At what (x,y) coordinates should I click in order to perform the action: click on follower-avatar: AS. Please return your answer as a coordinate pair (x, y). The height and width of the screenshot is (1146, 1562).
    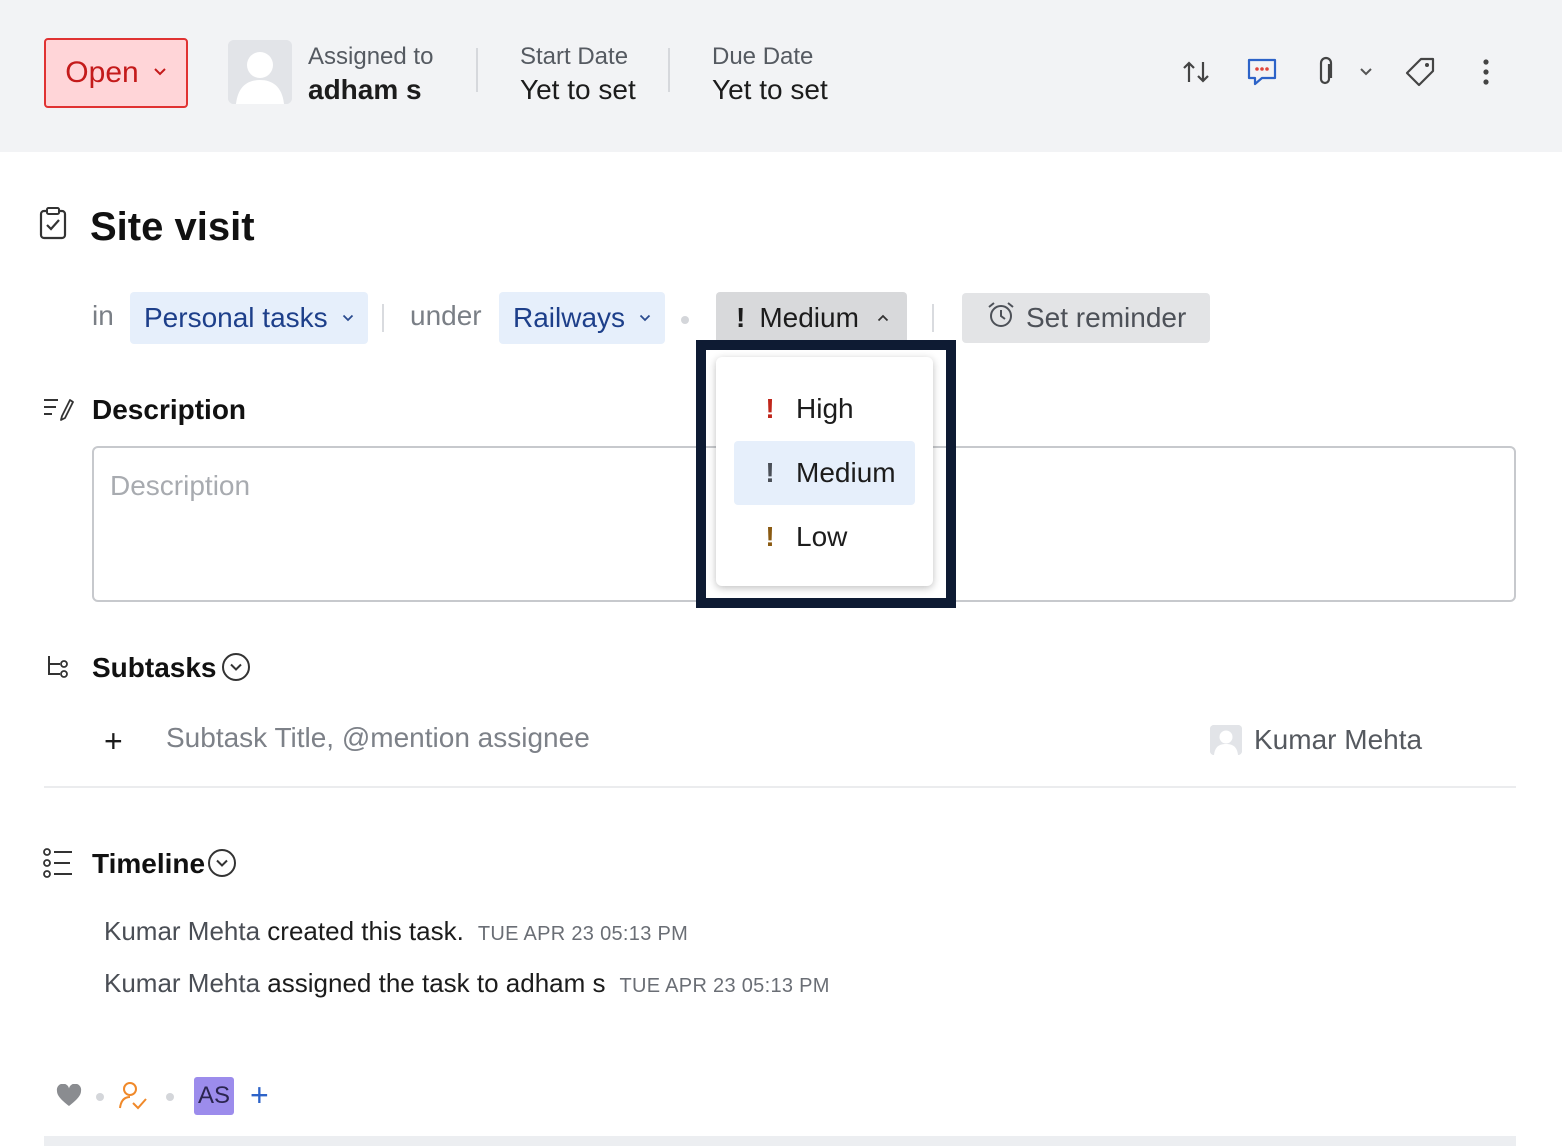
    Looking at the image, I should click on (214, 1096).